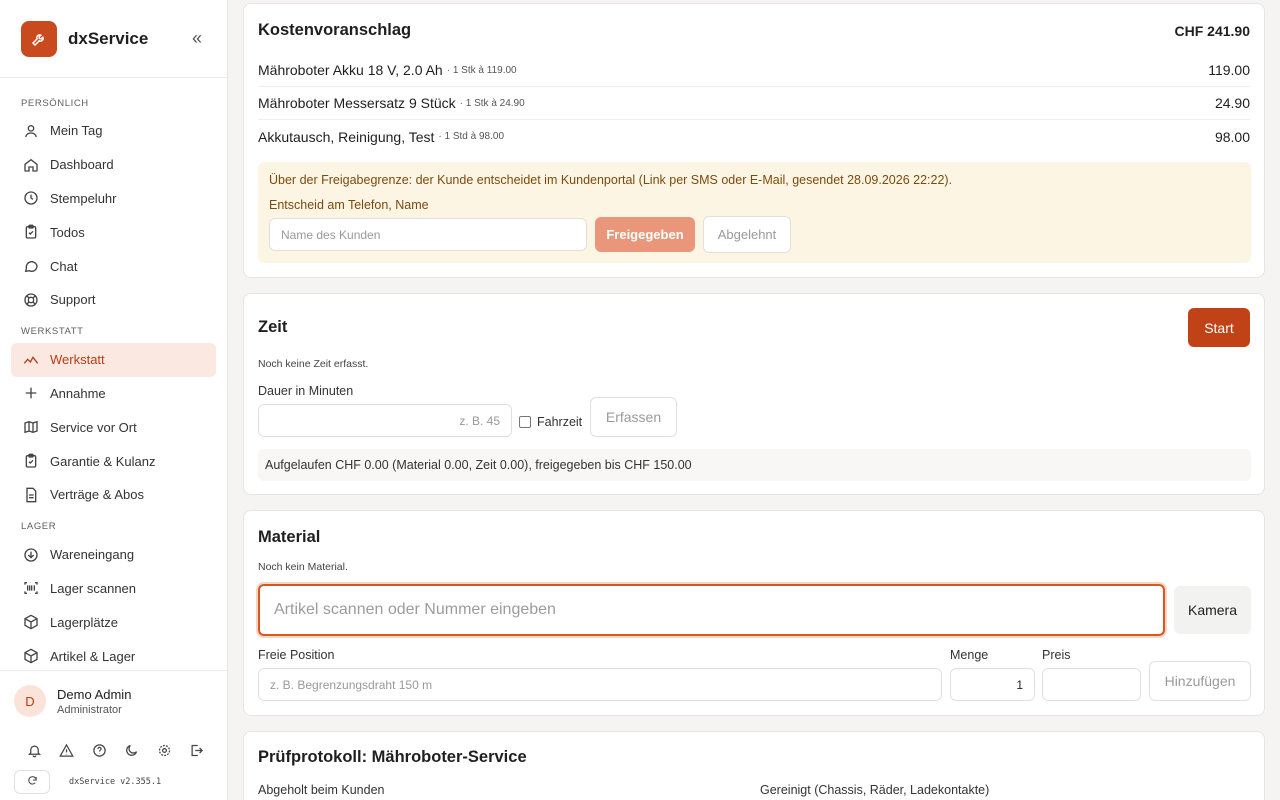  I want to click on sidebar-item-wareneingang: Wareneingang, so click(113, 555).